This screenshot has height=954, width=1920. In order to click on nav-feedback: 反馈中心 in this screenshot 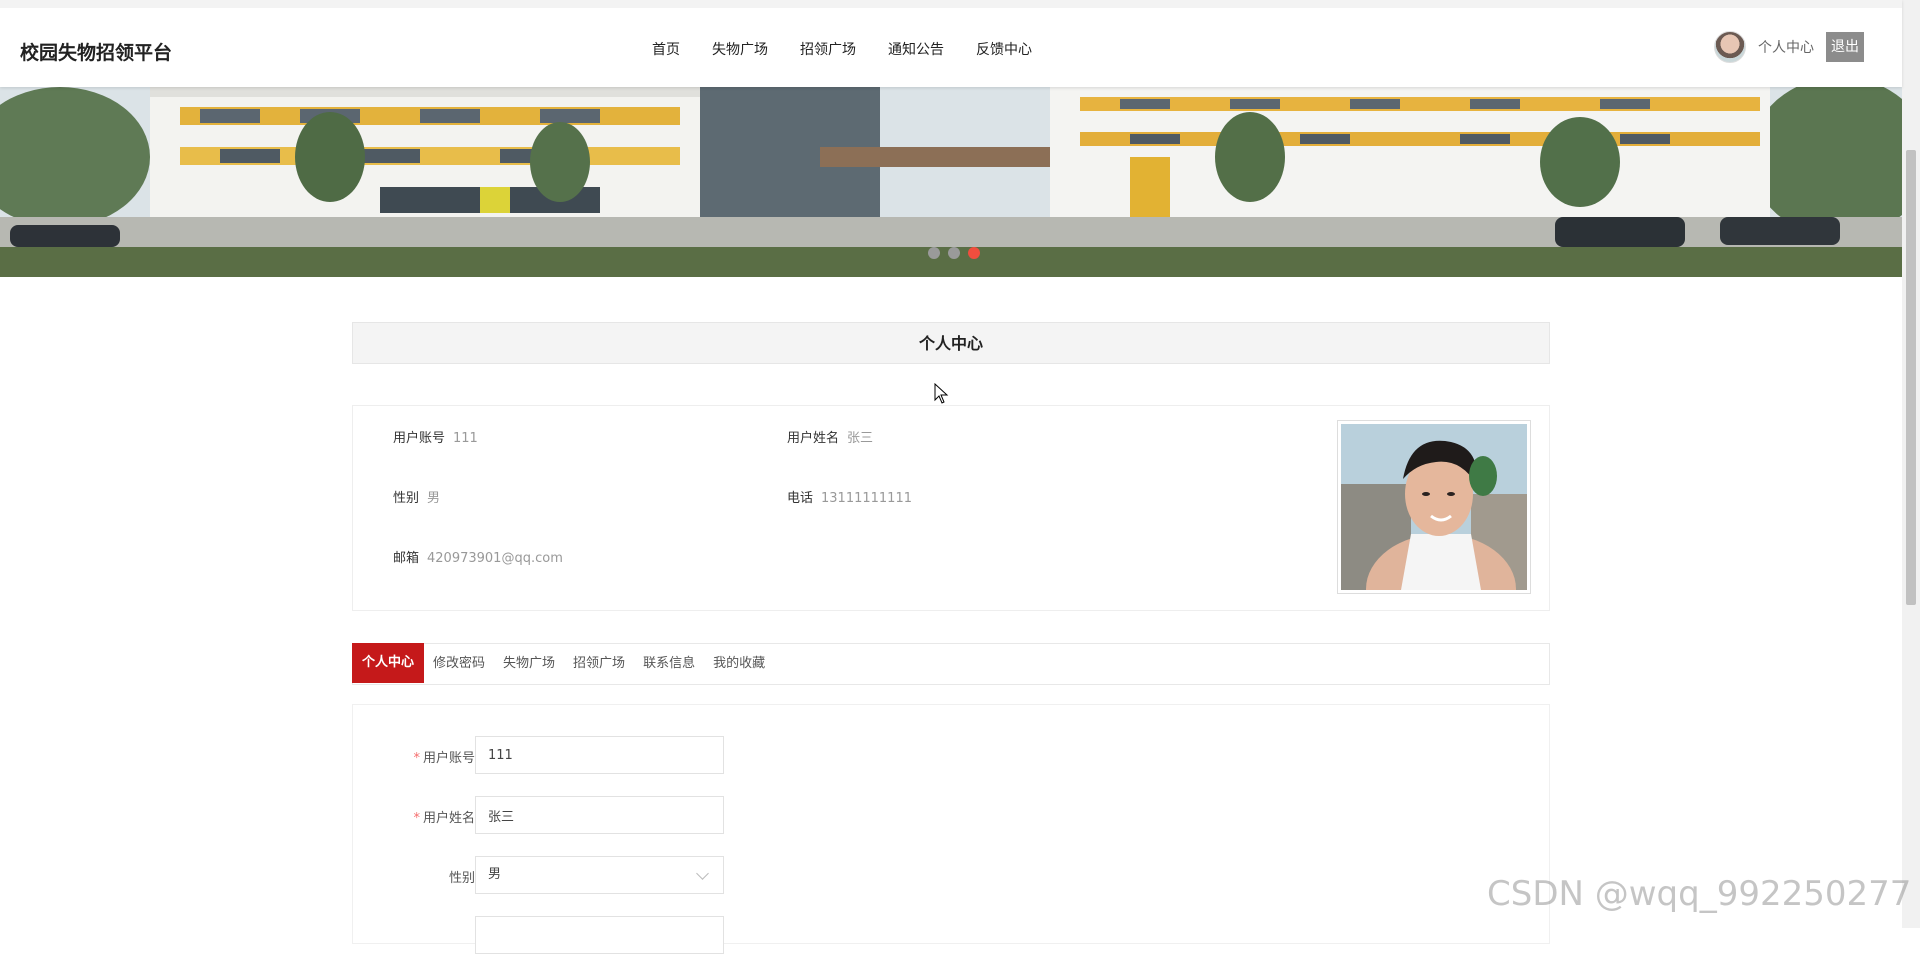, I will do `click(1004, 49)`.